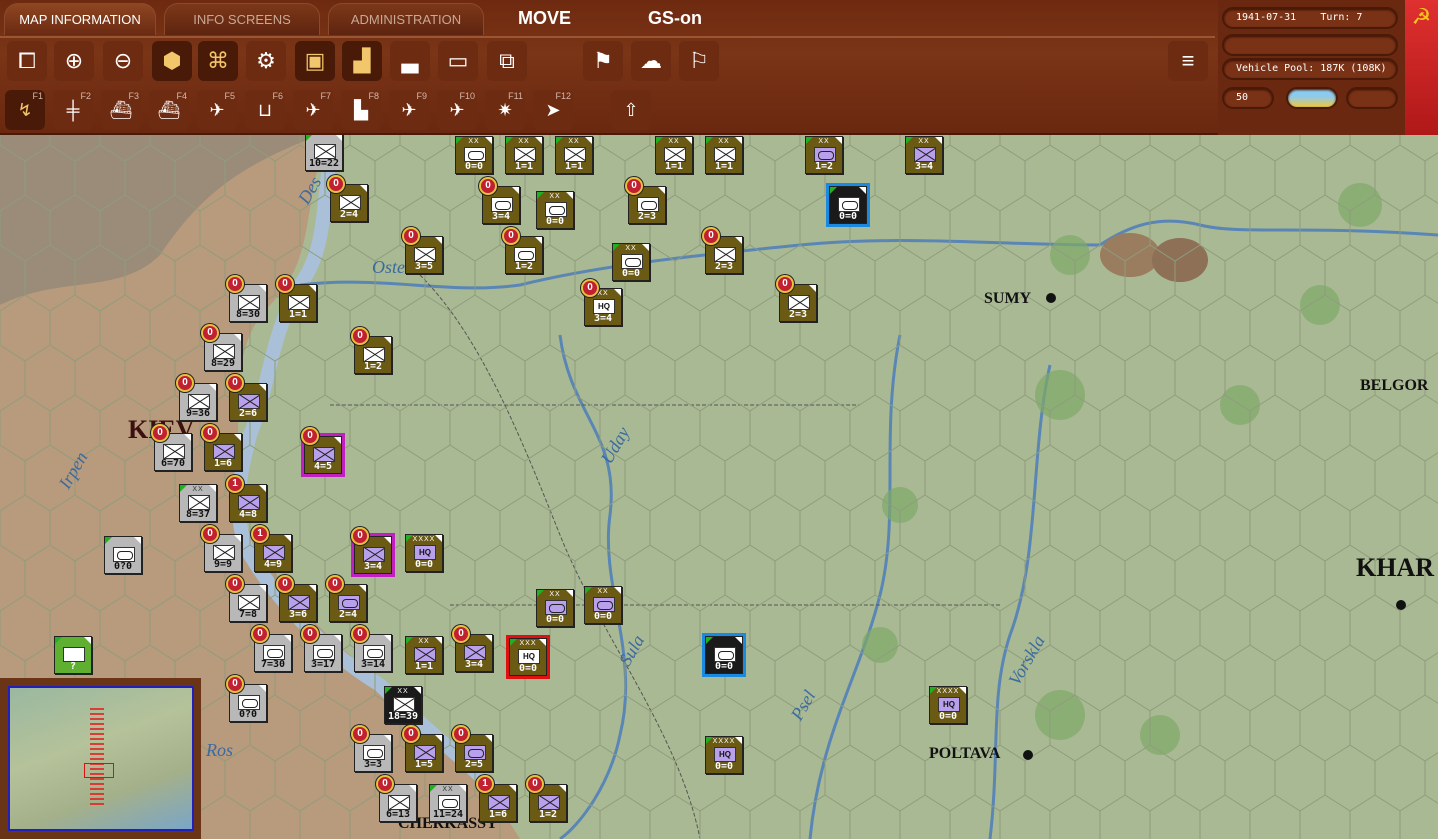 Image resolution: width=1438 pixels, height=839 pixels. What do you see at coordinates (675, 18) in the screenshot?
I see `gs-toggle: GS-on` at bounding box center [675, 18].